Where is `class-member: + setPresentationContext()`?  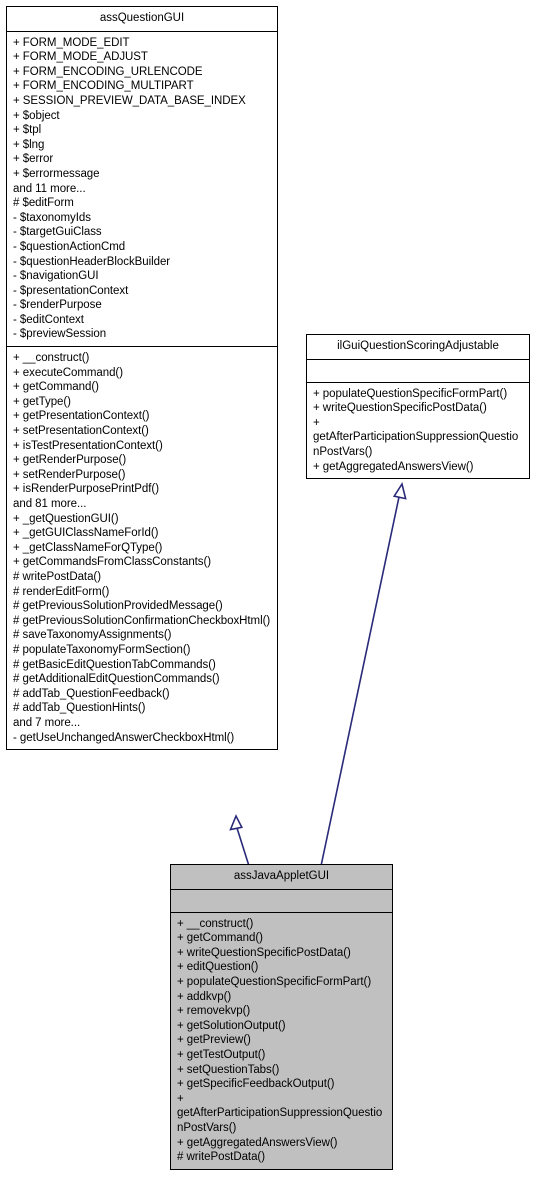 class-member: + setPresentationContext() is located at coordinates (81, 431).